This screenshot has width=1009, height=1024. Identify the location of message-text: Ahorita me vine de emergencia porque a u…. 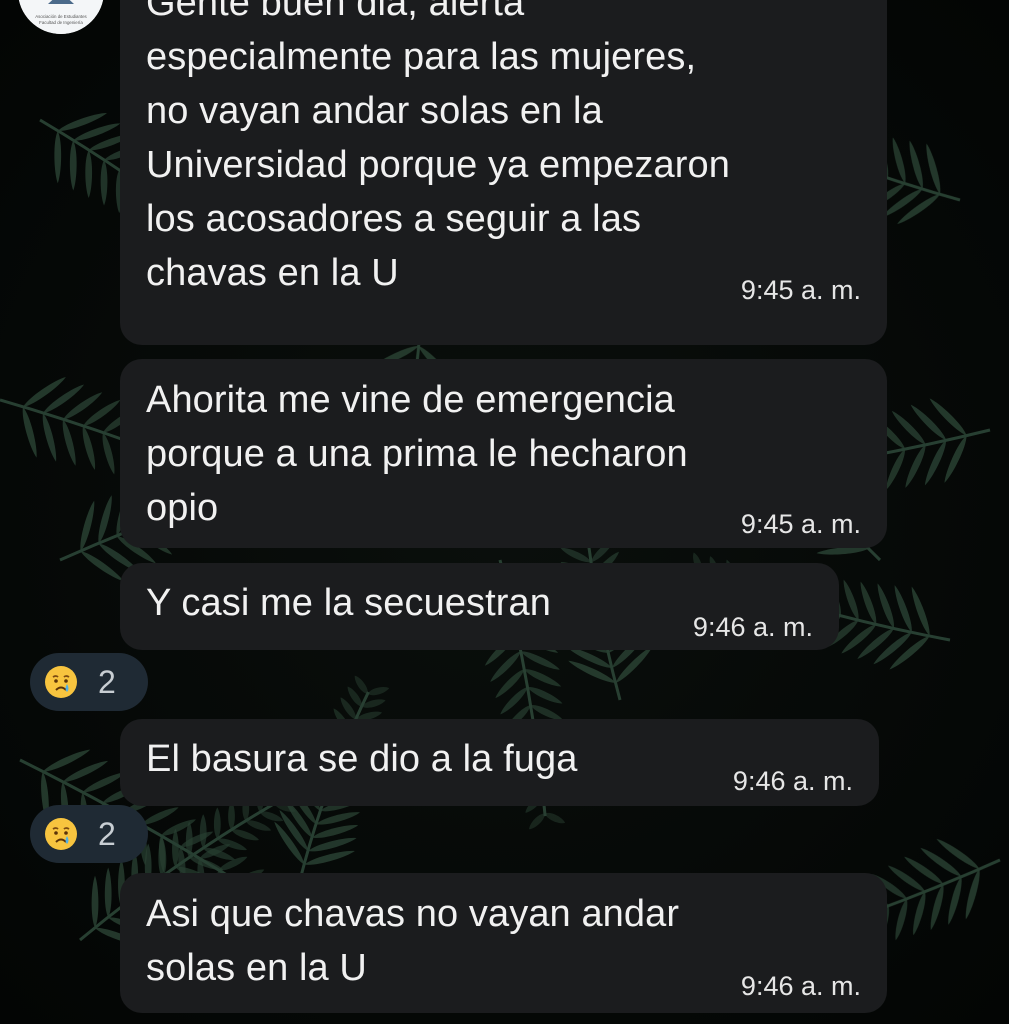
(417, 454).